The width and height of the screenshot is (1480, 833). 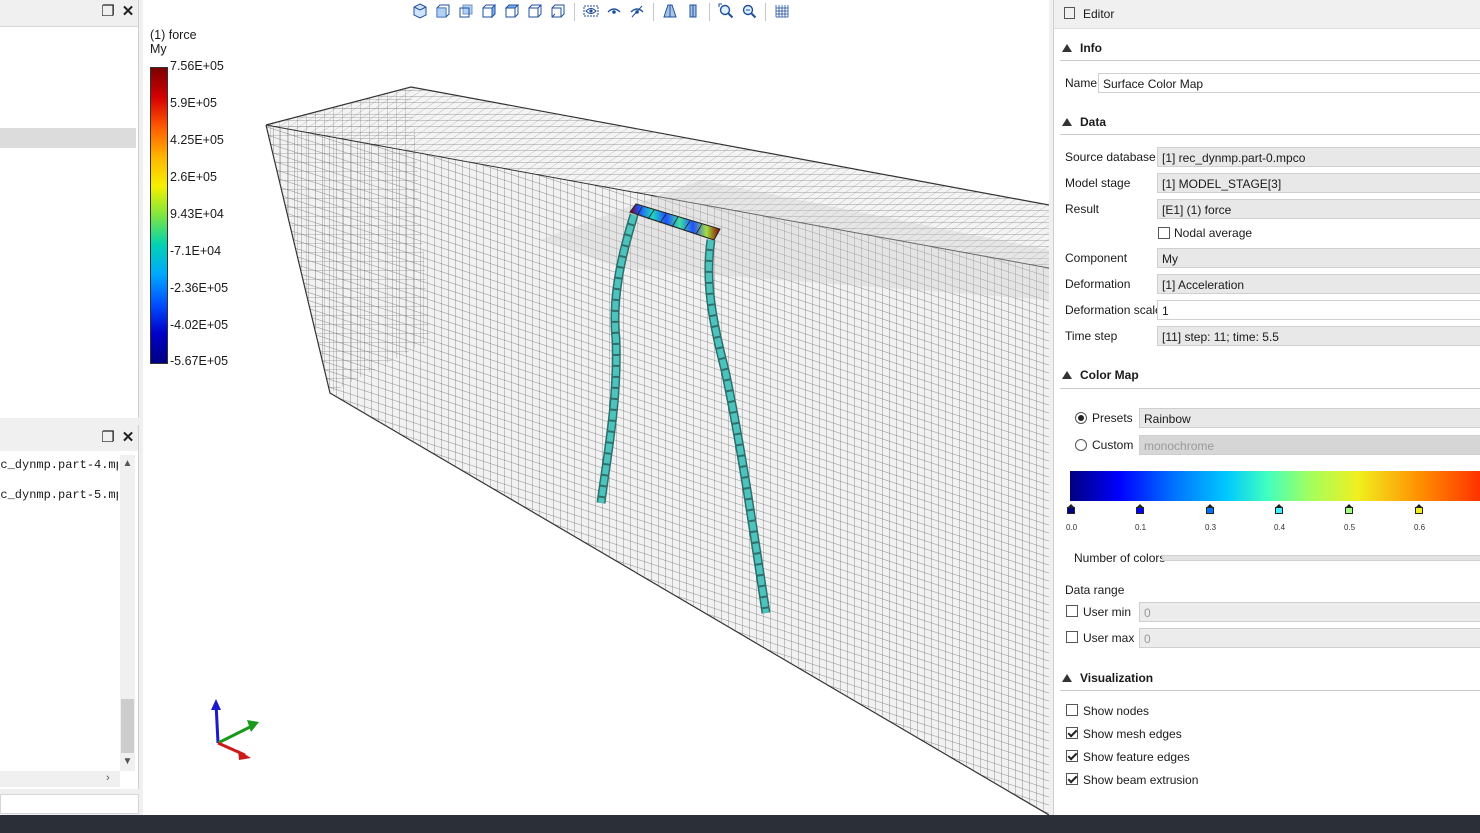 I want to click on file-list-header: ❐ ✕, so click(x=69, y=438).